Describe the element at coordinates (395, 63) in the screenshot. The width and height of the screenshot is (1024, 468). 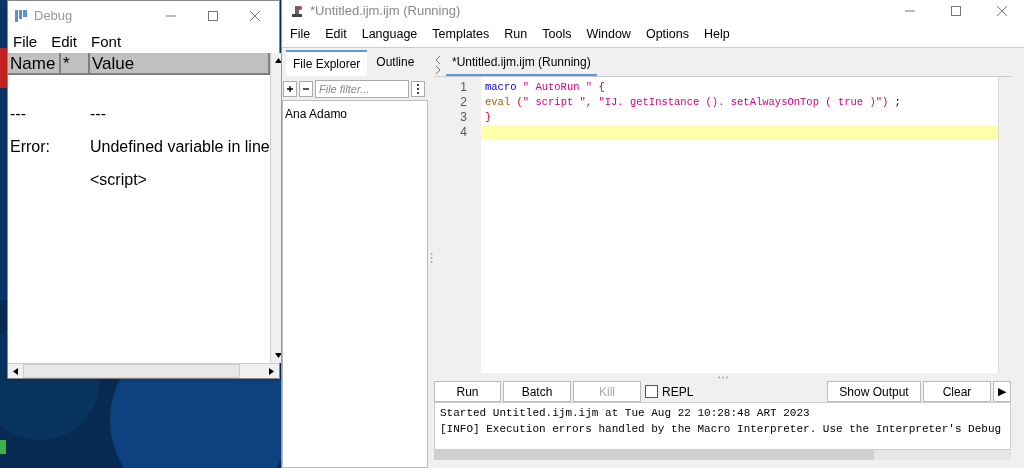
I see `tab: Outline` at that location.